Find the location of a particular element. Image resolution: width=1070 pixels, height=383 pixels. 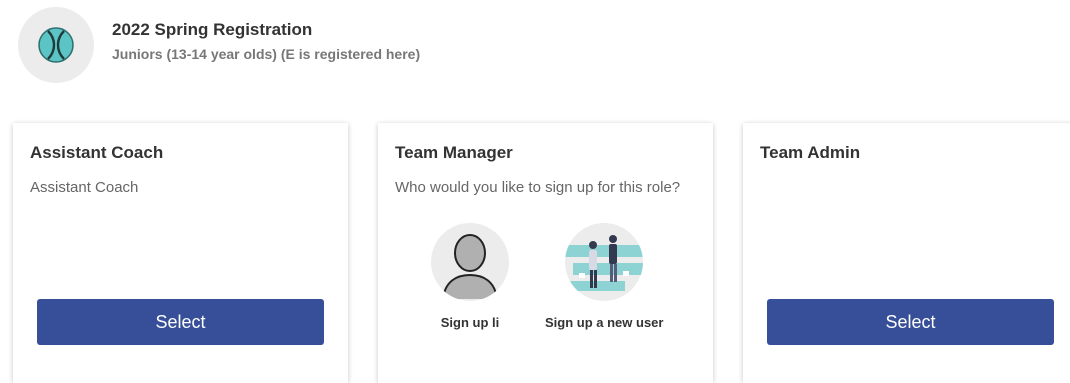

sign-up-existing-user-option: Sign up li is located at coordinates (470, 276).